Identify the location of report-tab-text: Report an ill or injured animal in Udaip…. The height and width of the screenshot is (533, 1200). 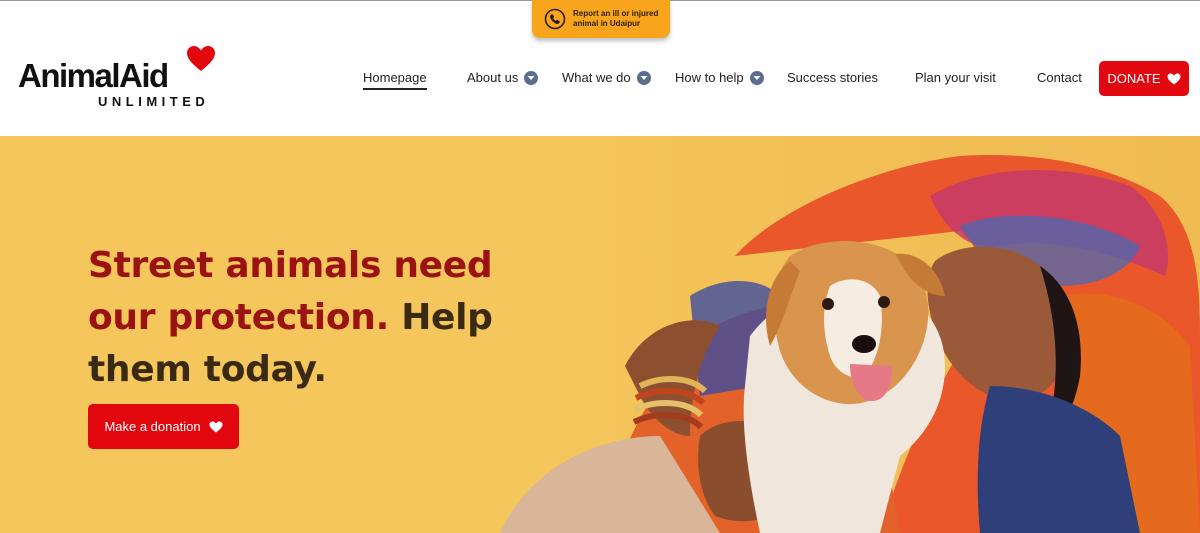
(616, 18).